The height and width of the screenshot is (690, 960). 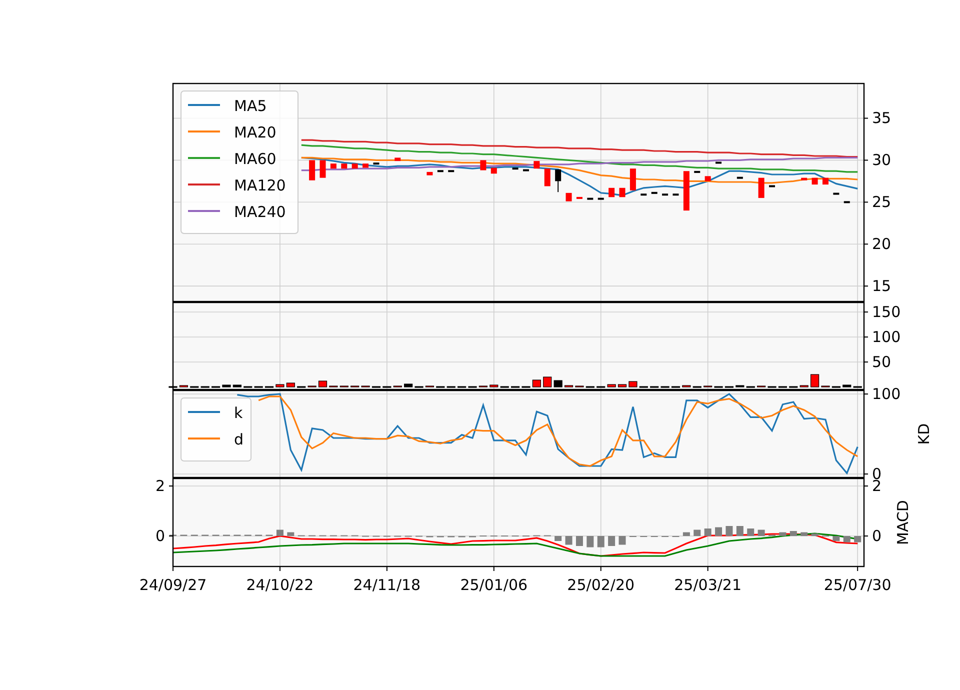 What do you see at coordinates (708, 585) in the screenshot?
I see `tick-label: 25/03/21` at bounding box center [708, 585].